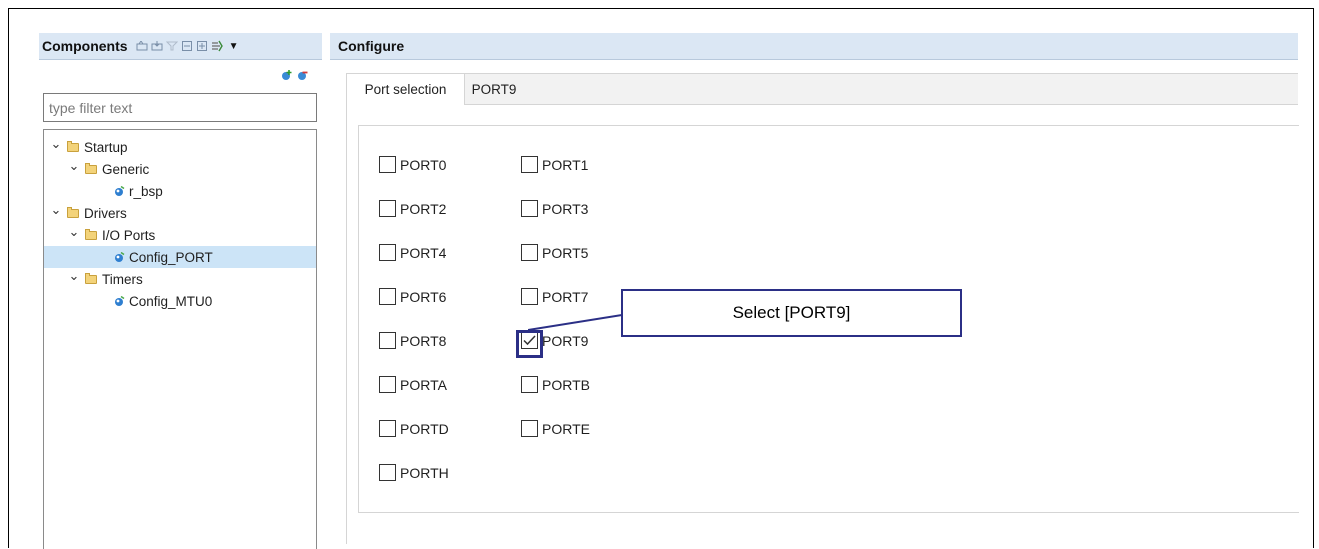  I want to click on view-menu-icon: ▼, so click(234, 46).